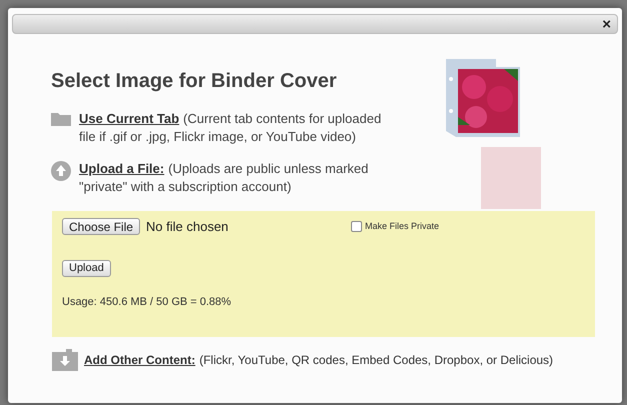 This screenshot has height=405, width=627. Describe the element at coordinates (606, 24) in the screenshot. I see `close-button: ×` at that location.